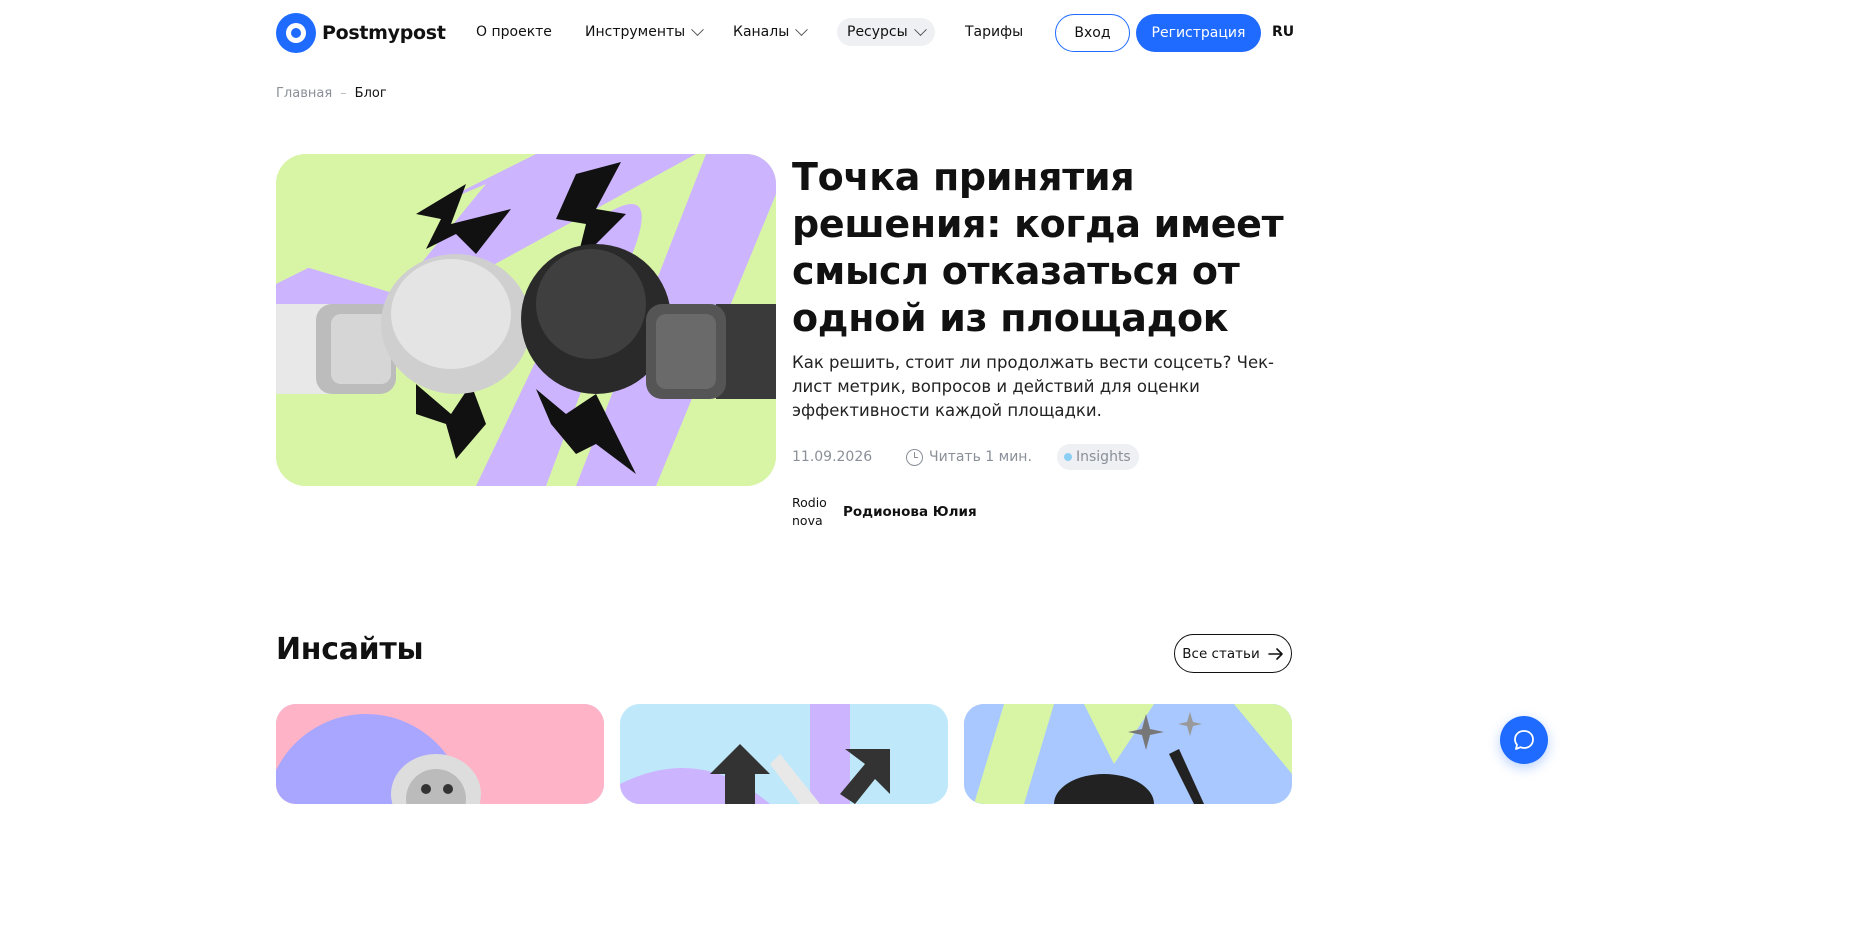 The width and height of the screenshot is (1853, 927). I want to click on all-articles-label: Все статьи, so click(1221, 653).